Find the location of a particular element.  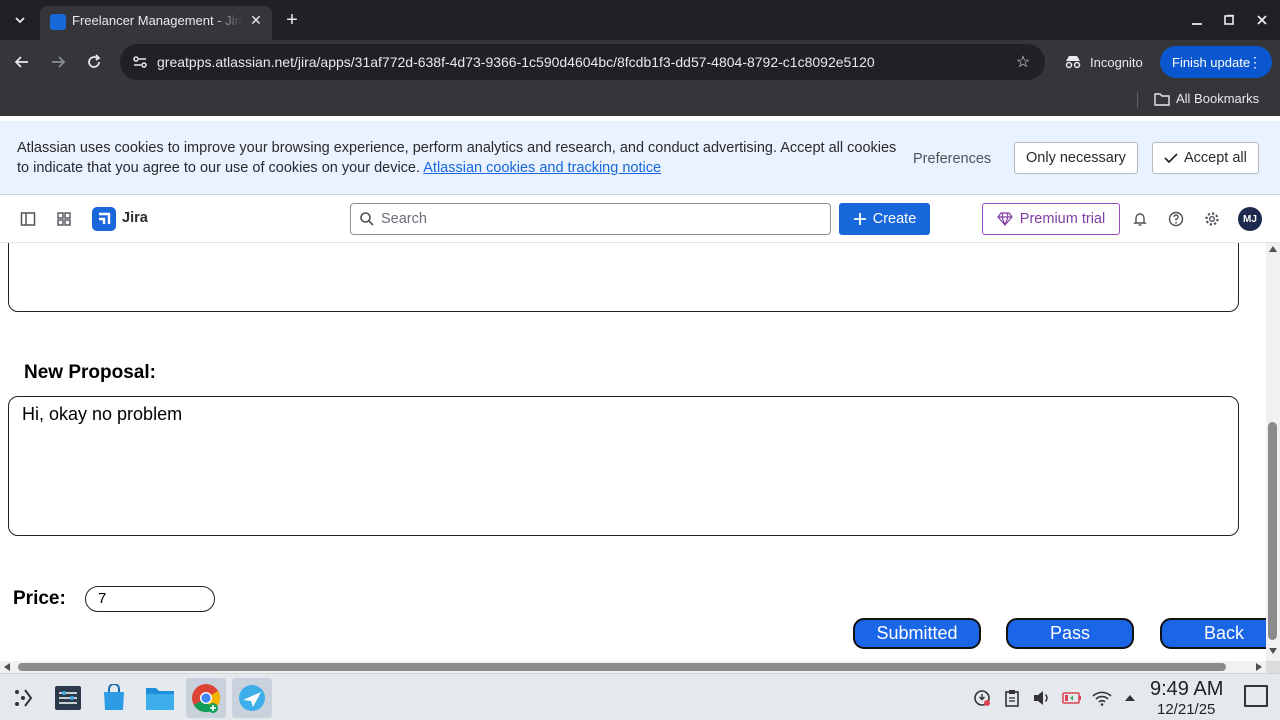

battery-icon is located at coordinates (1072, 698).